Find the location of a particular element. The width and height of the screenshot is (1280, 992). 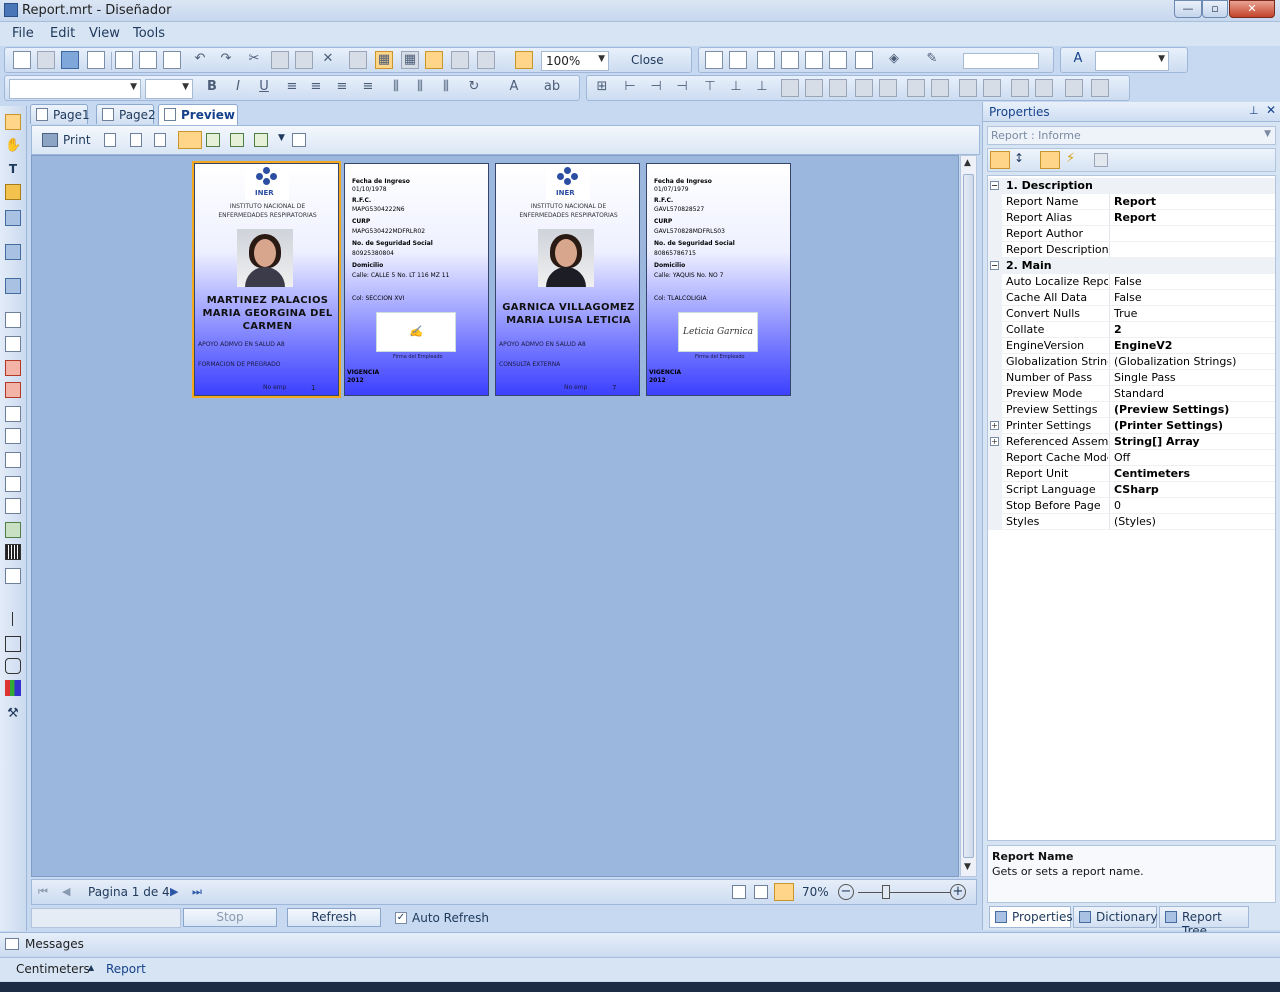

two-pages-view-icon is located at coordinates (237, 140).